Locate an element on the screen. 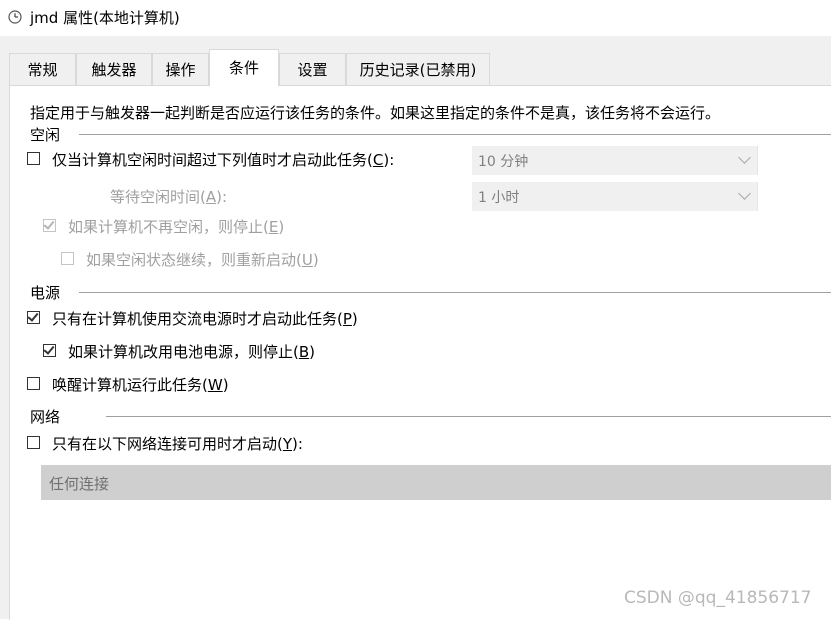 This screenshot has height=620, width=831. stop-if-not-idle-label: 如果计算机不再空闲，则停止(E) is located at coordinates (176, 226).